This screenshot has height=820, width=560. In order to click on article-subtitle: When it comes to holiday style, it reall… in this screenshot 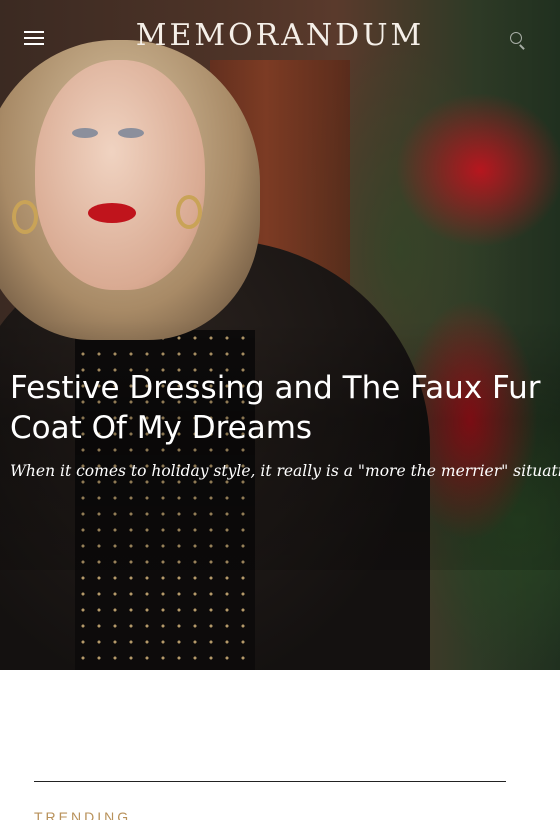, I will do `click(285, 471)`.